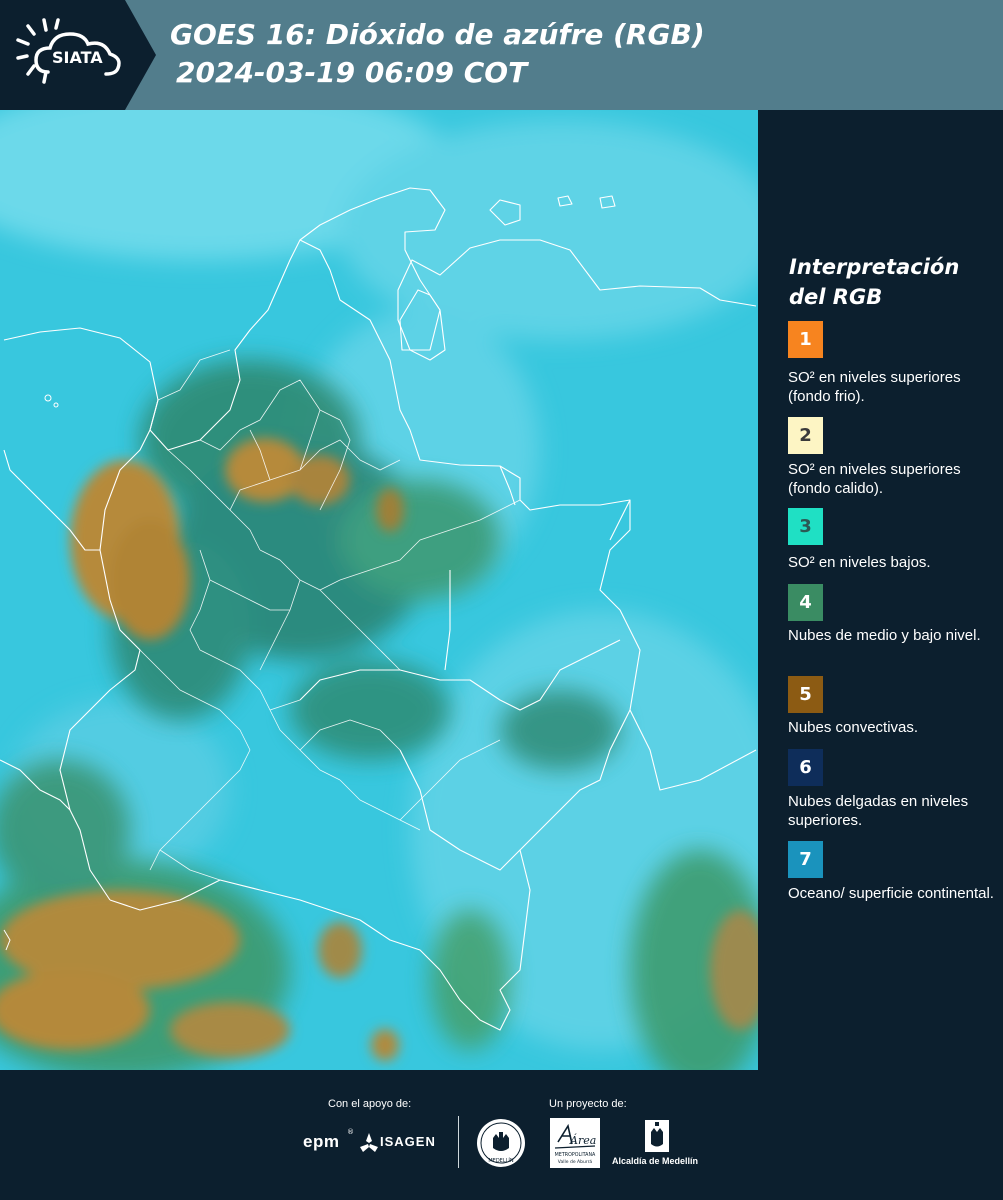 The height and width of the screenshot is (1200, 1003). Describe the element at coordinates (408, 1141) in the screenshot. I see `isagen-logo-text: ISAGEN` at that location.